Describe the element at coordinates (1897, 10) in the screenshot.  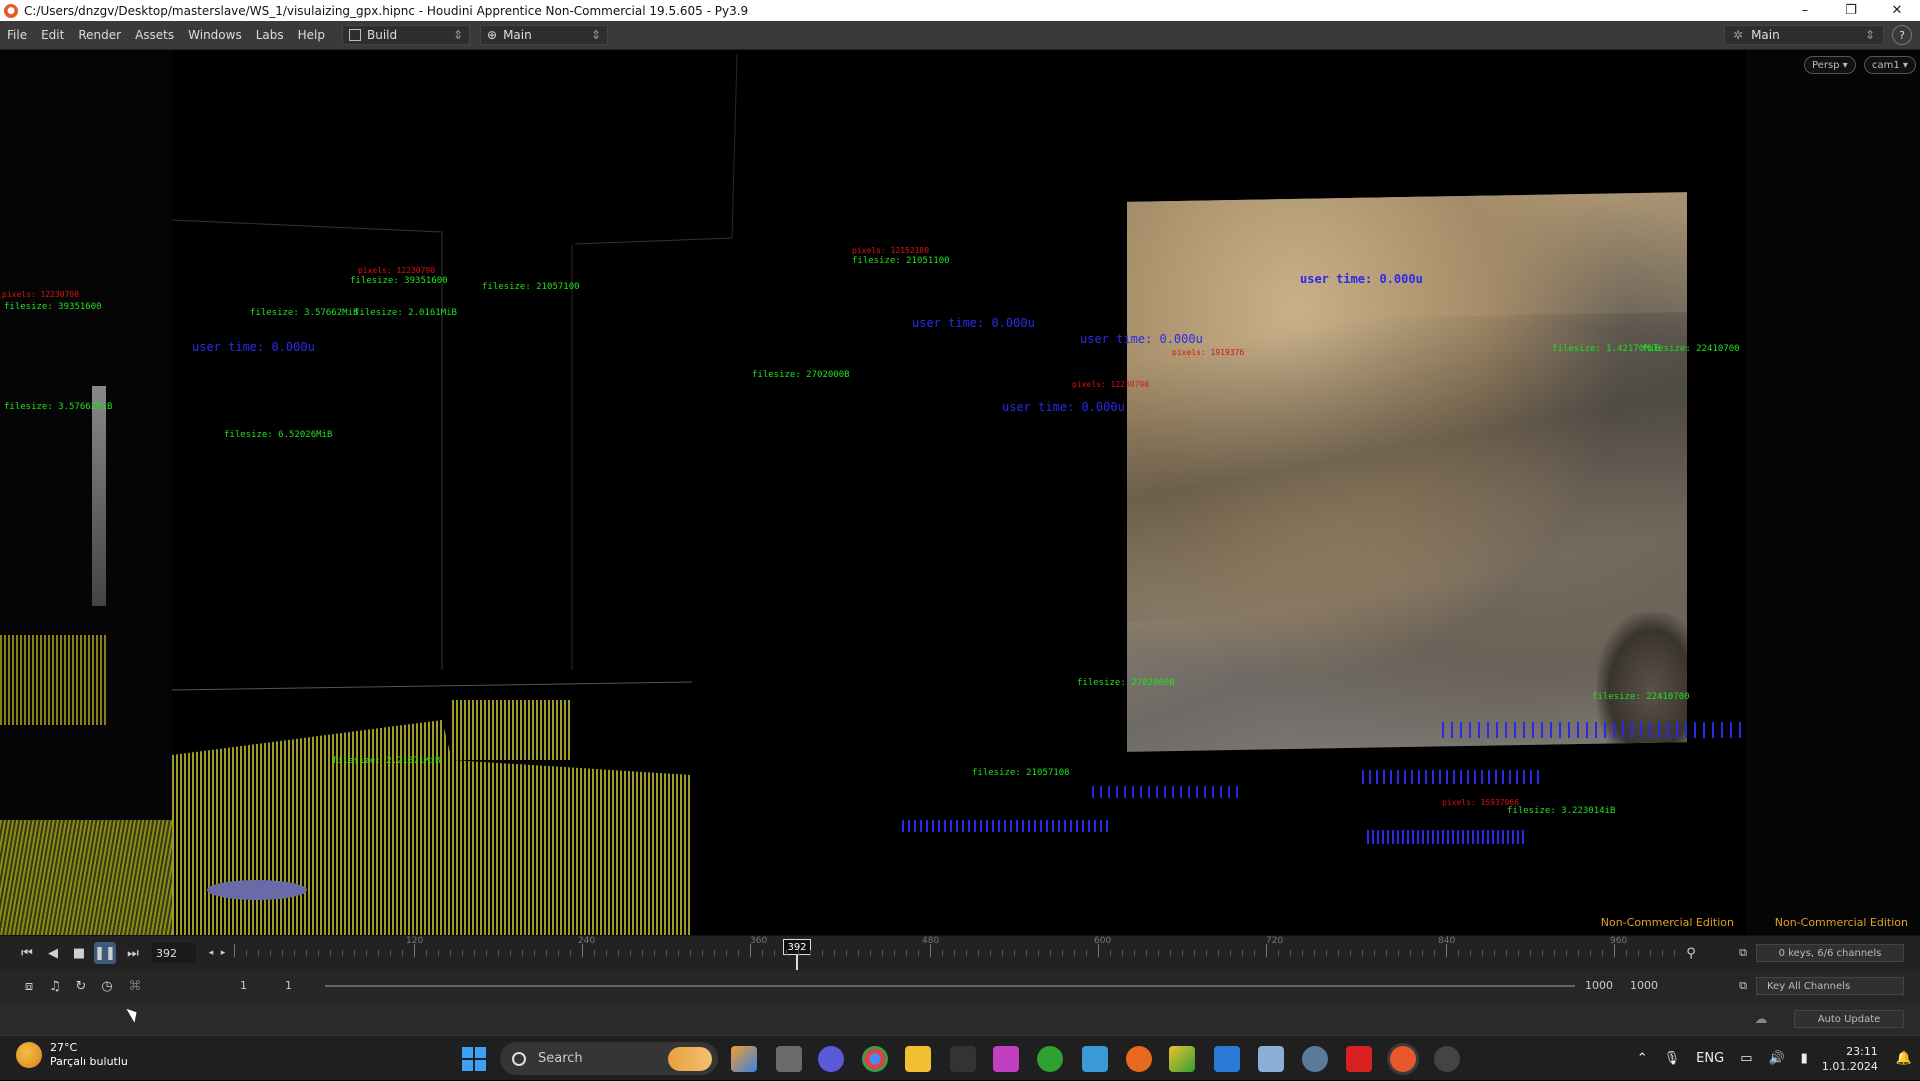
I see `close-button: ✕` at that location.